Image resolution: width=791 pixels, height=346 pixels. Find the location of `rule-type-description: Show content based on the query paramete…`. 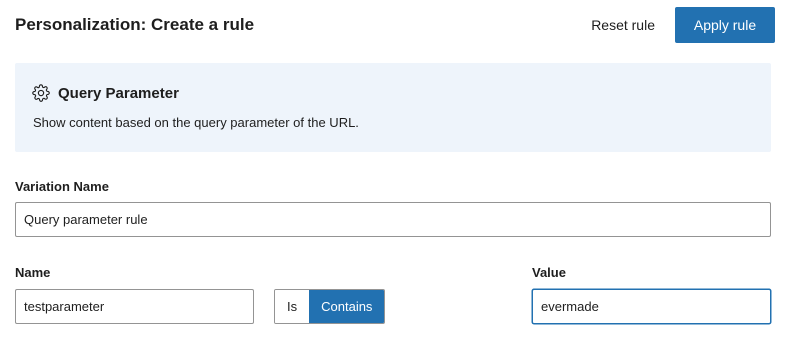

rule-type-description: Show content based on the query paramete… is located at coordinates (196, 122).